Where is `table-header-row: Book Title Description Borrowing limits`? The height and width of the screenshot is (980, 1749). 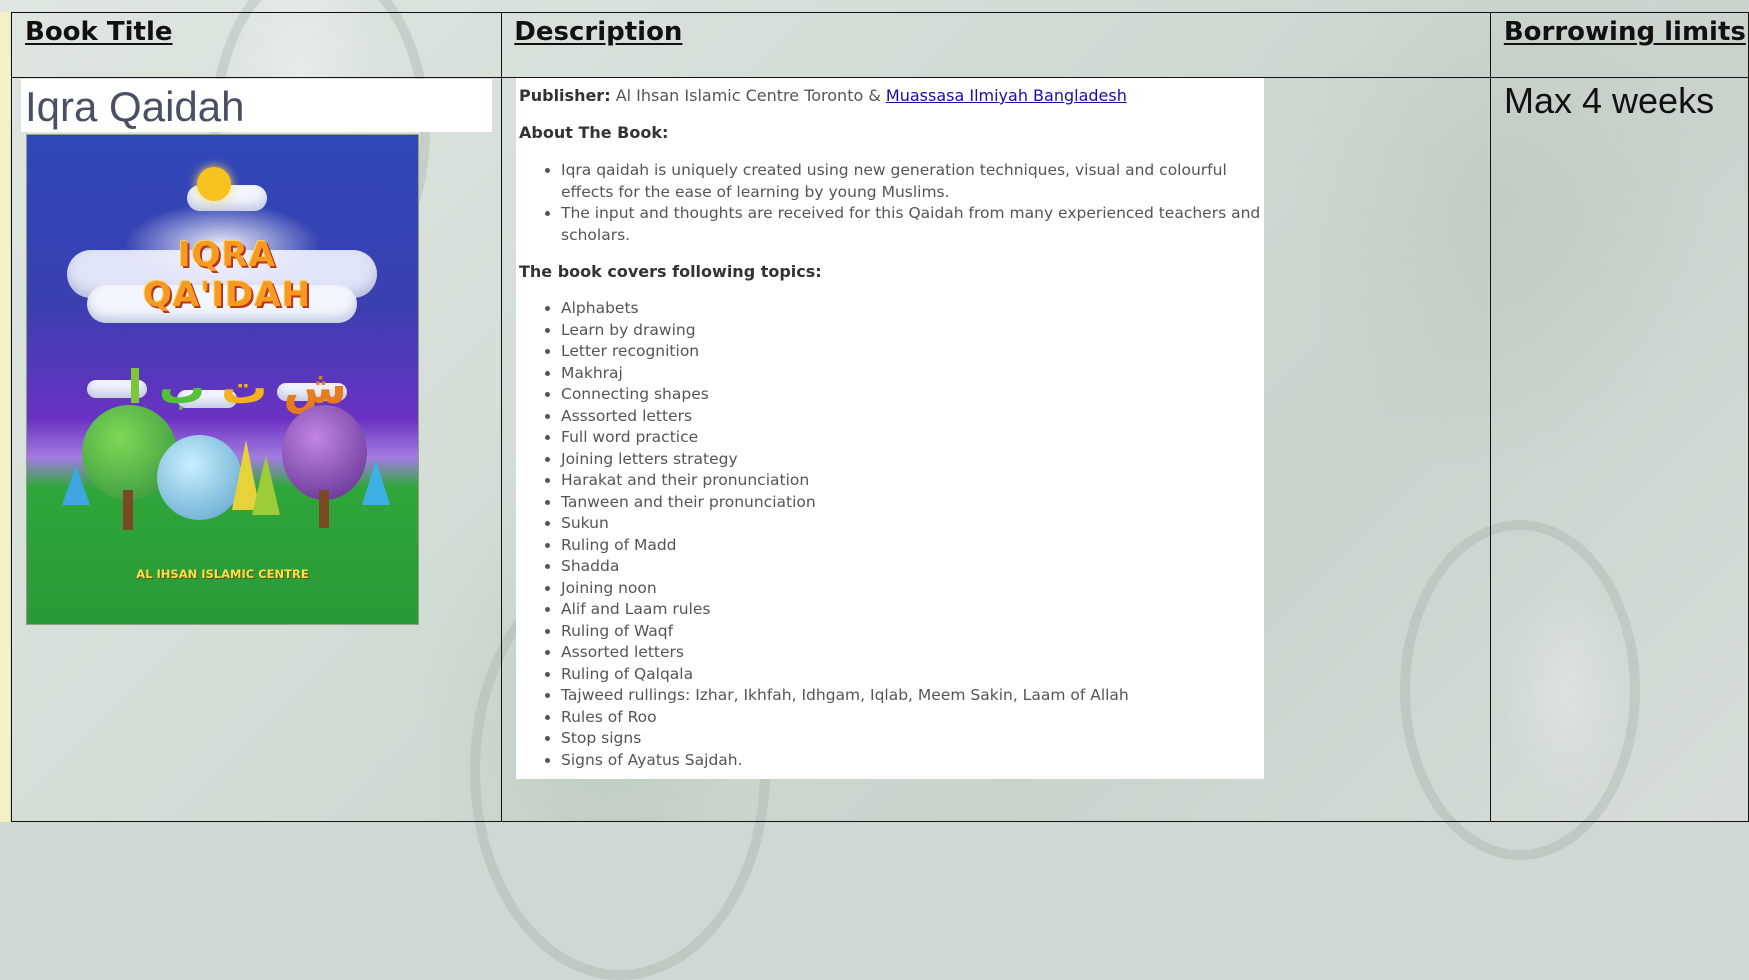
table-header-row: Book Title Description Borrowing limits is located at coordinates (879, 45).